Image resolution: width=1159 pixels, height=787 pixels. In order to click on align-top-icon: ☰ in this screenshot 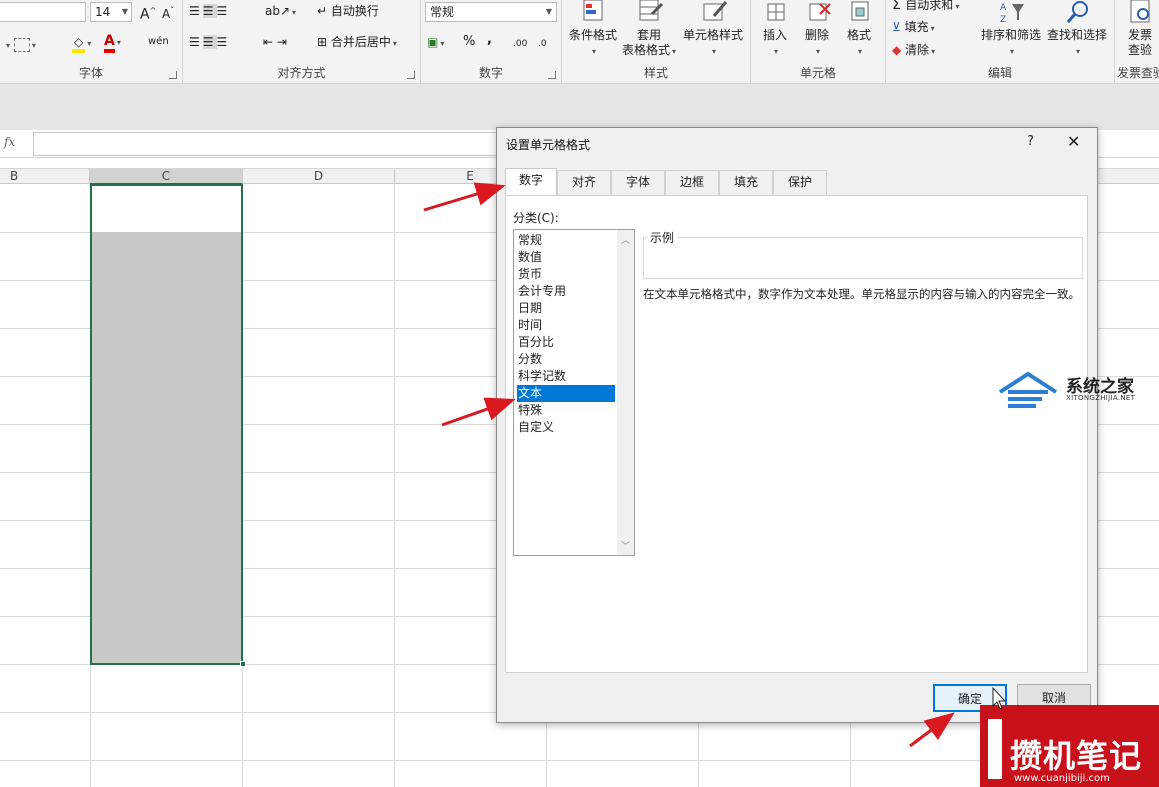, I will do `click(196, 11)`.